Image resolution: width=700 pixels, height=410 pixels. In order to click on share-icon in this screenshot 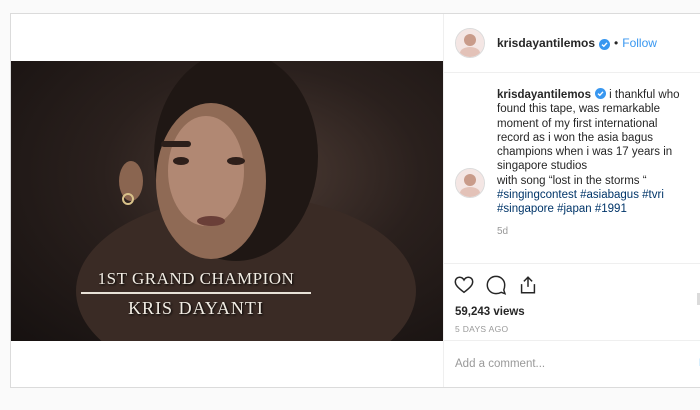, I will do `click(528, 285)`.